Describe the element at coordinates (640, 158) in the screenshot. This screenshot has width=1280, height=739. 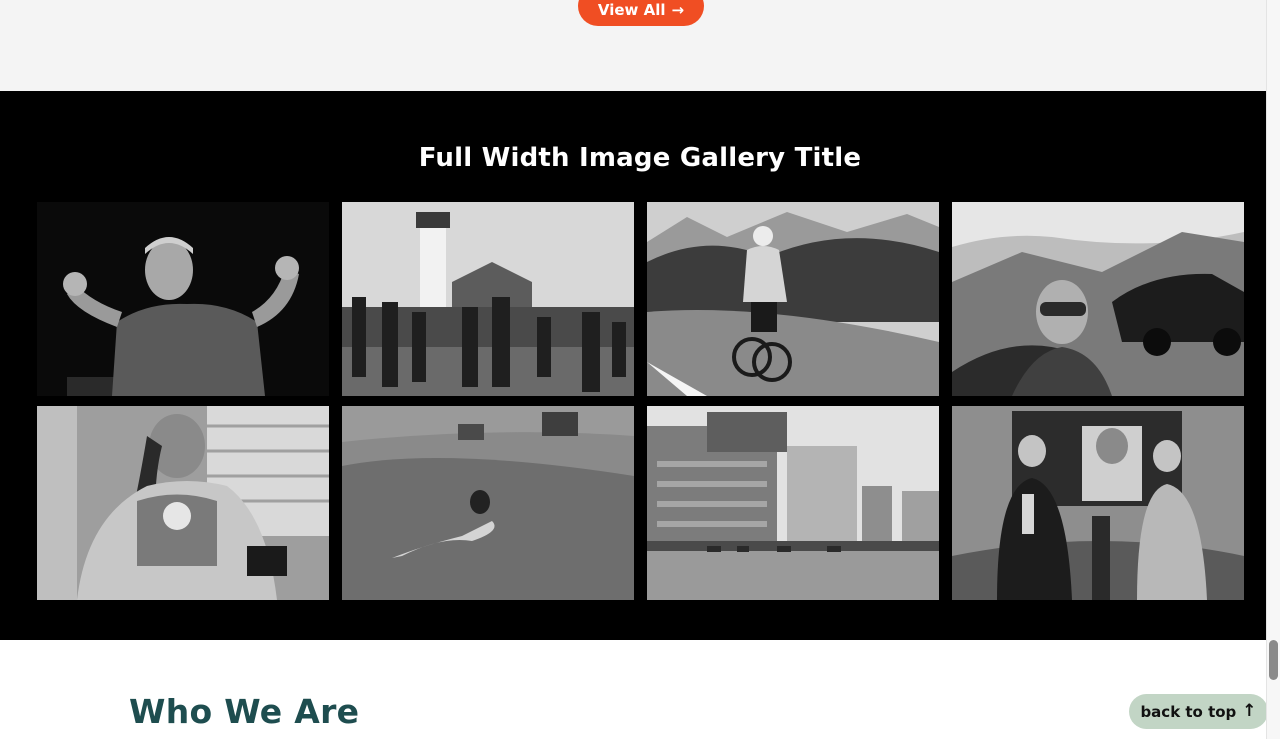
I see `gallery-title: Full Width Image Gallery Title` at that location.